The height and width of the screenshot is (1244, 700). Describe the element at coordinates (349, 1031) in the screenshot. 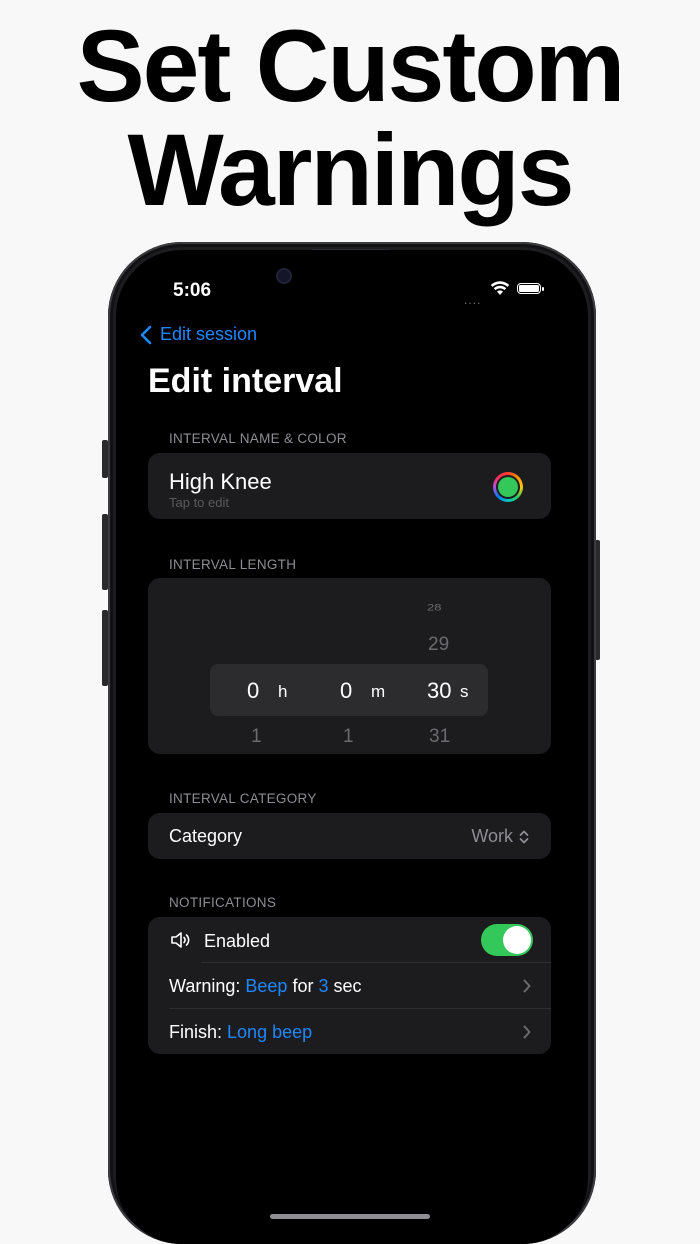

I see `finish-sound-row: Finish: Long beep` at that location.